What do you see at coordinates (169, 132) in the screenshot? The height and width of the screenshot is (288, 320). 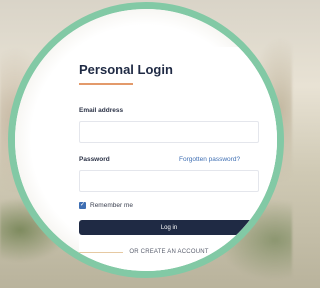 I see `email-field` at bounding box center [169, 132].